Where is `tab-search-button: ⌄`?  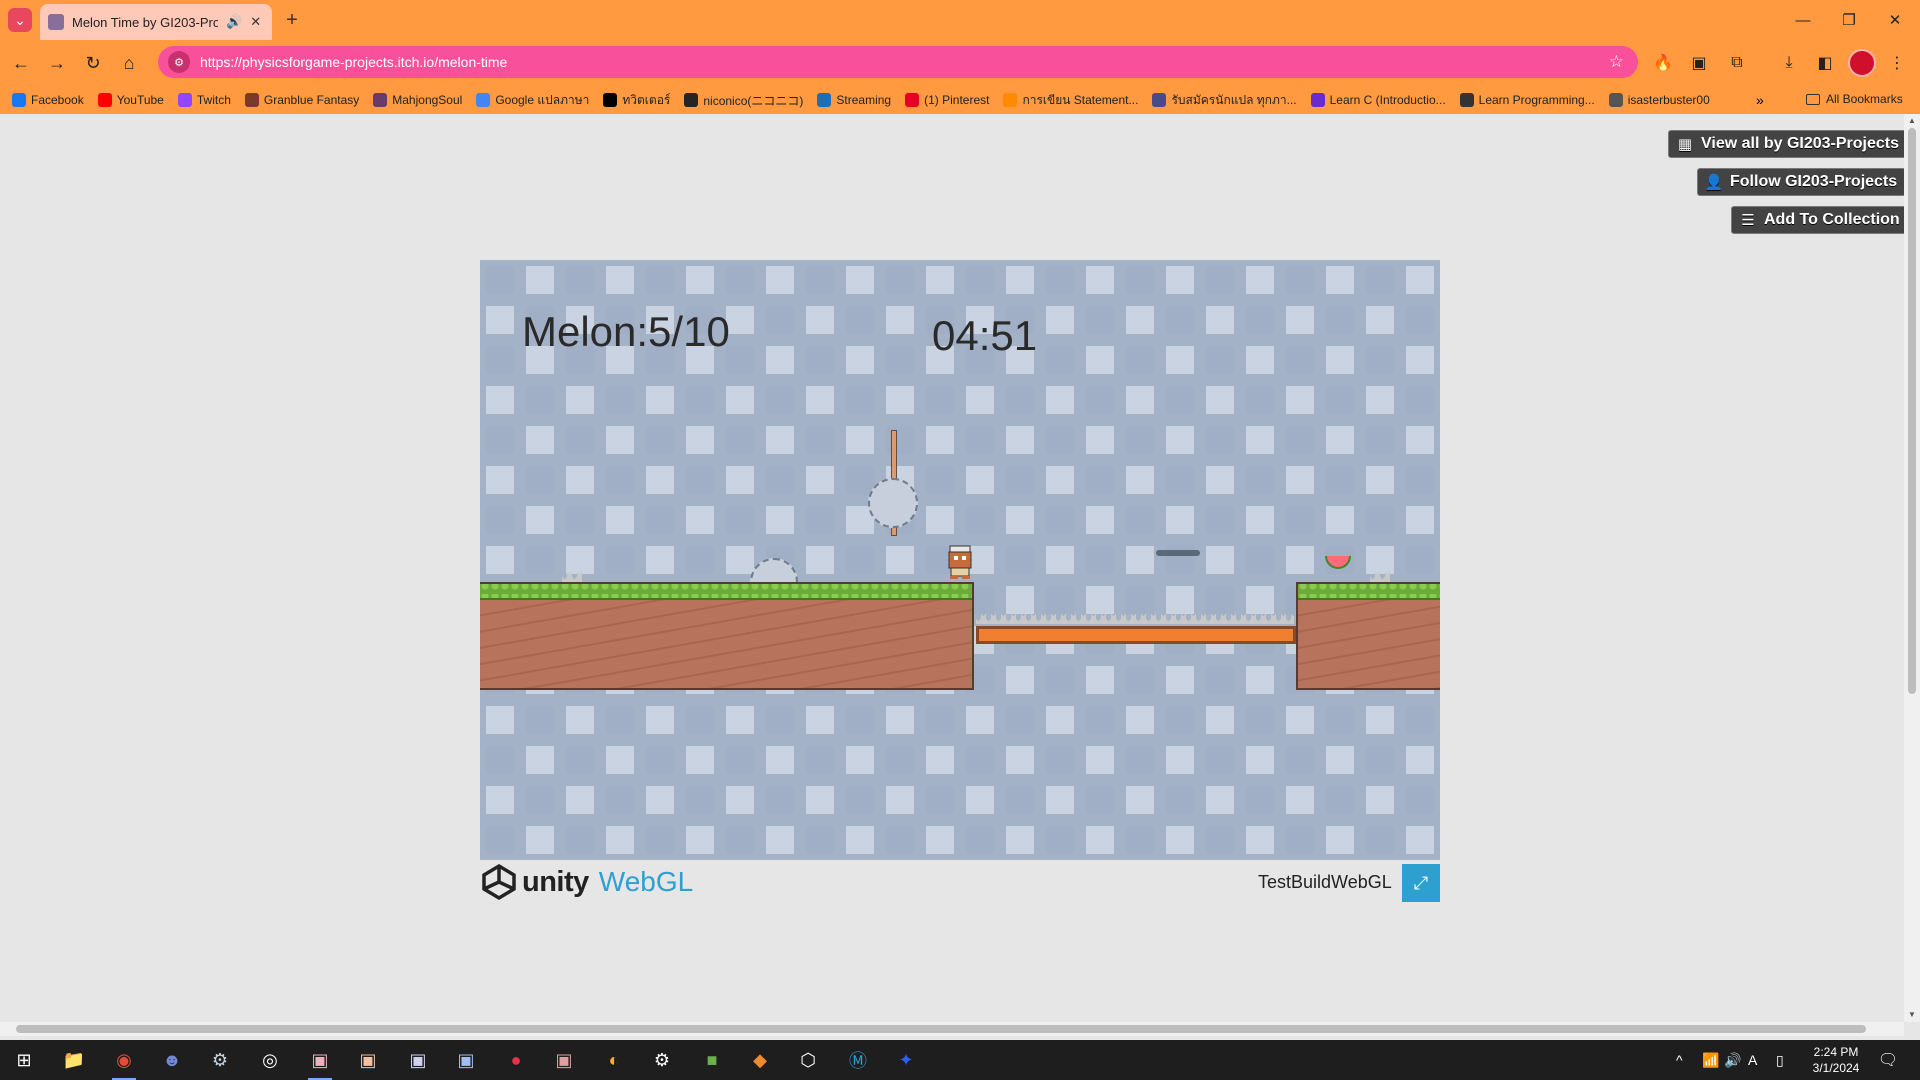
tab-search-button: ⌄ is located at coordinates (20, 20).